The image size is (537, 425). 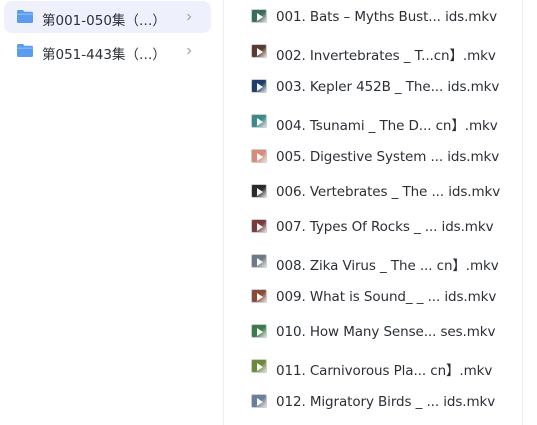 What do you see at coordinates (388, 192) in the screenshot?
I see `file-name: 006. Vertebrates _ The ... ids.mkv` at bounding box center [388, 192].